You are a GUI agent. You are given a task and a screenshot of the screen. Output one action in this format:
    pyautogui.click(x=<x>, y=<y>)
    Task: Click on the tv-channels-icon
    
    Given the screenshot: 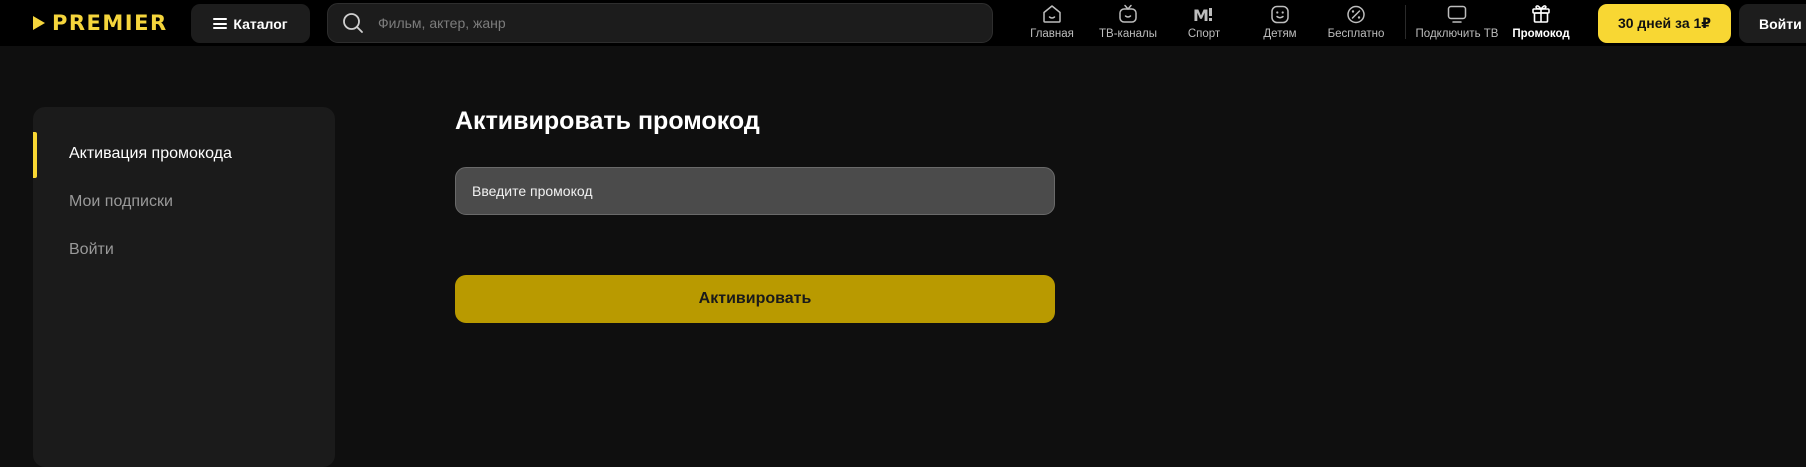 What is the action you would take?
    pyautogui.click(x=1128, y=13)
    